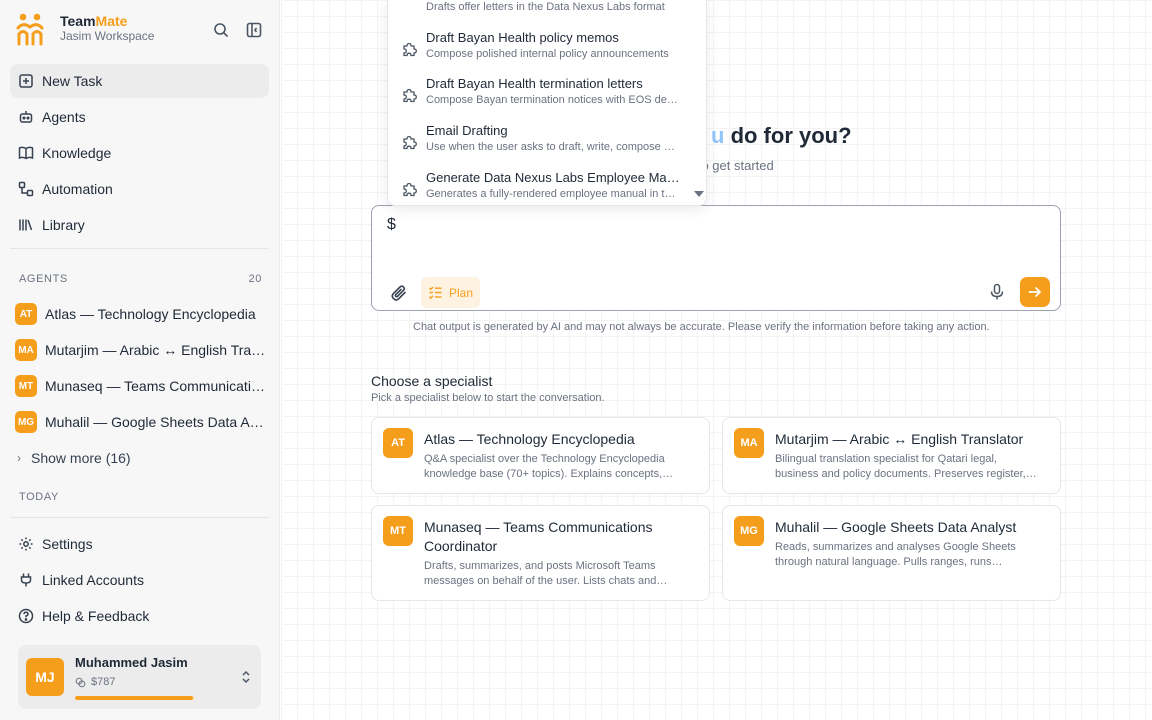 The image size is (1152, 720). What do you see at coordinates (997, 292) in the screenshot?
I see `microphone-icon` at bounding box center [997, 292].